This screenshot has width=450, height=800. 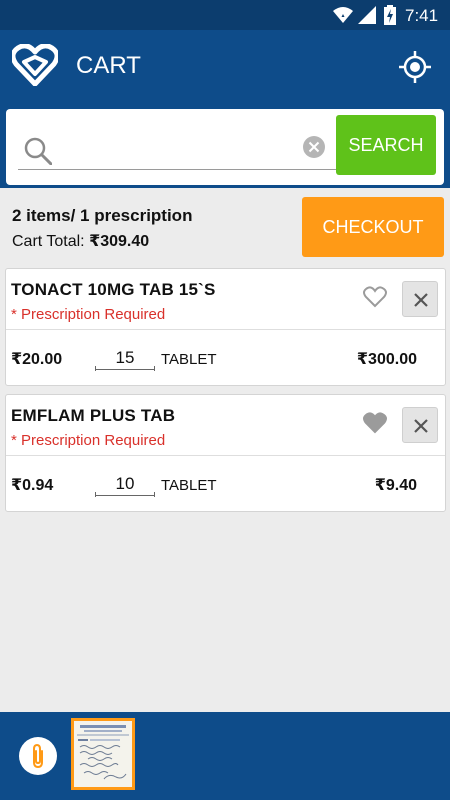 I want to click on signal-icon, so click(x=367, y=15).